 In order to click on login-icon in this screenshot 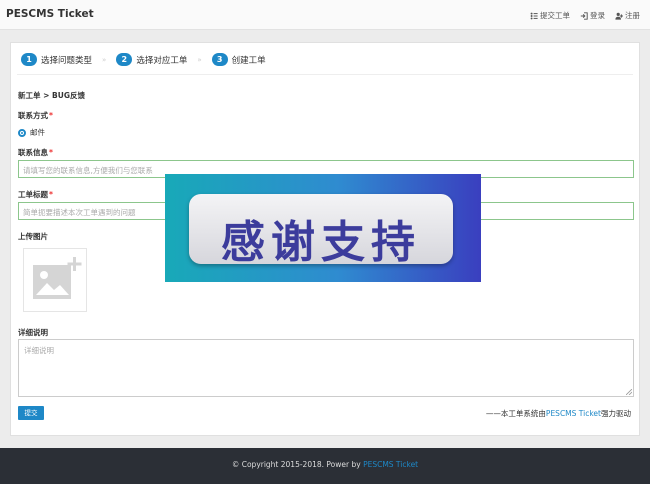, I will do `click(584, 15)`.